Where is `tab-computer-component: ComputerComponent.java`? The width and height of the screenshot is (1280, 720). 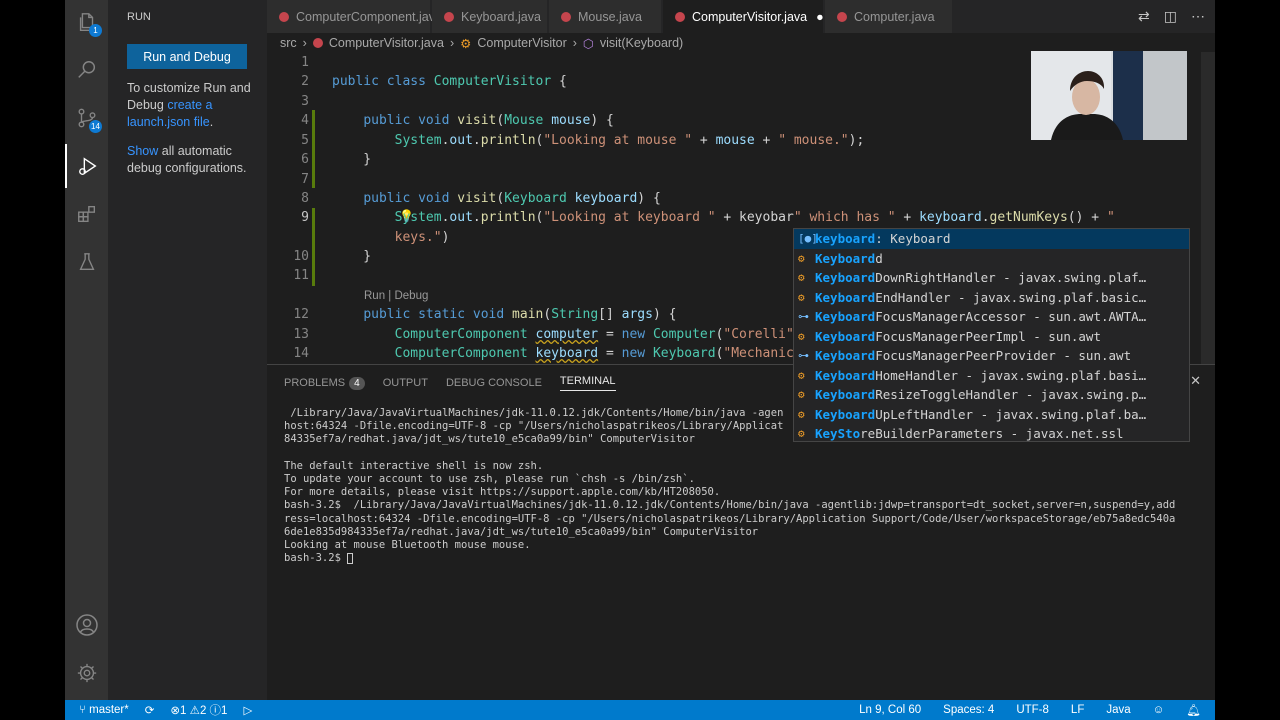 tab-computer-component: ComputerComponent.java is located at coordinates (354, 16).